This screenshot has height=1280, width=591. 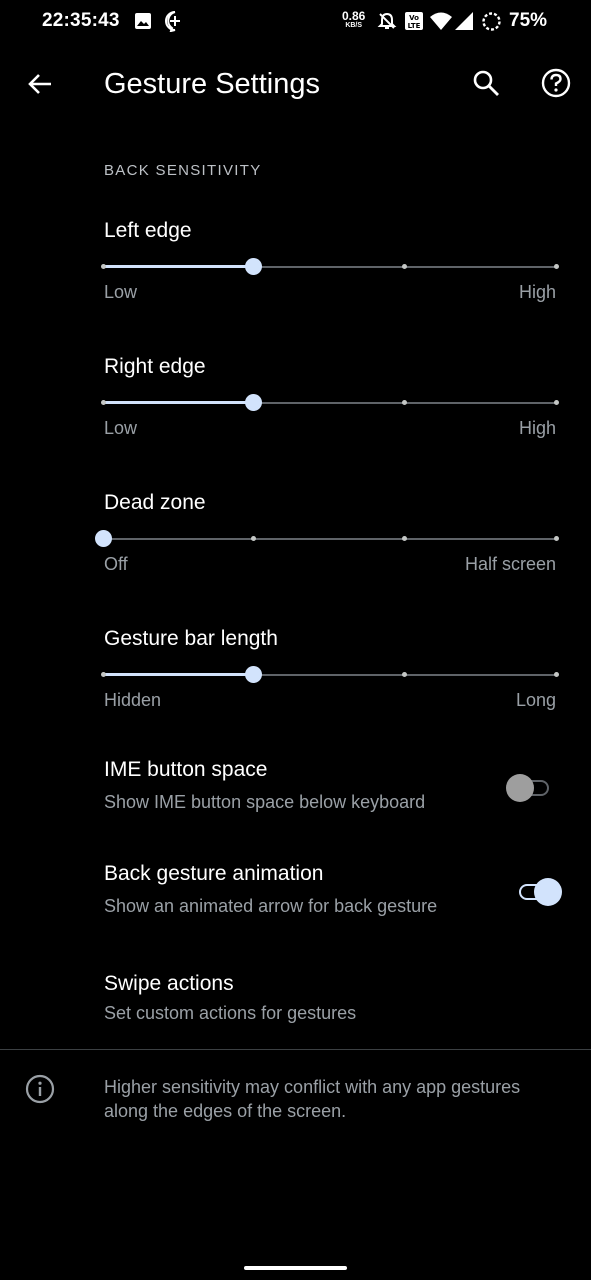 What do you see at coordinates (271, 906) in the screenshot?
I see `back-gesture-animation-summary: Show an animated arrow for back gesture` at bounding box center [271, 906].